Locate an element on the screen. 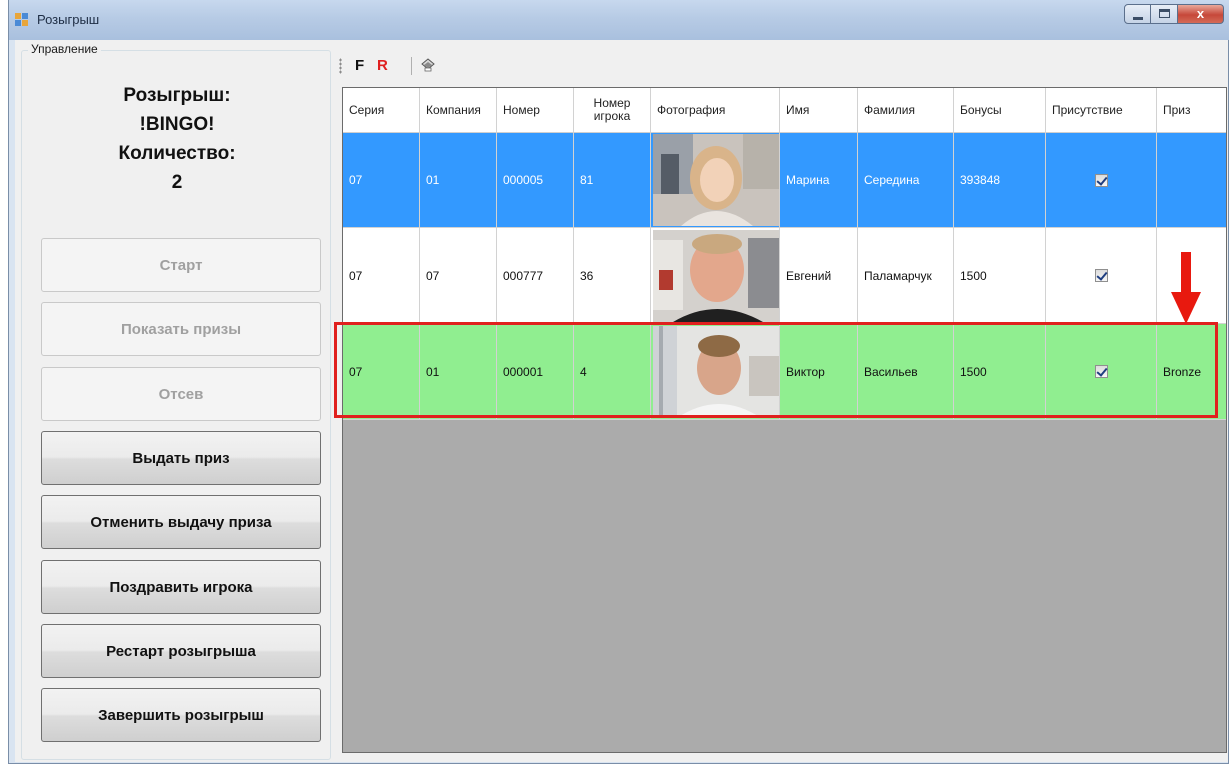 The image size is (1229, 764). column-header-company: Компания is located at coordinates (458, 110).